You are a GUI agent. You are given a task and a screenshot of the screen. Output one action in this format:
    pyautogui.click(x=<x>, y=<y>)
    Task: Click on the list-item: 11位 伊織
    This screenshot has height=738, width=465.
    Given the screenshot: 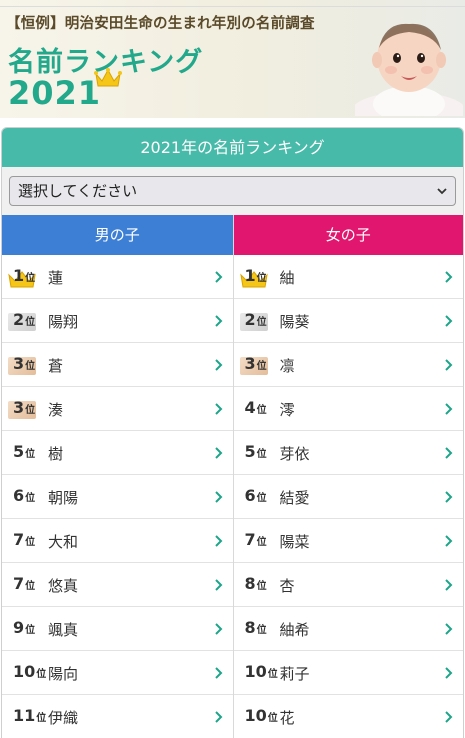 What is the action you would take?
    pyautogui.click(x=117, y=716)
    